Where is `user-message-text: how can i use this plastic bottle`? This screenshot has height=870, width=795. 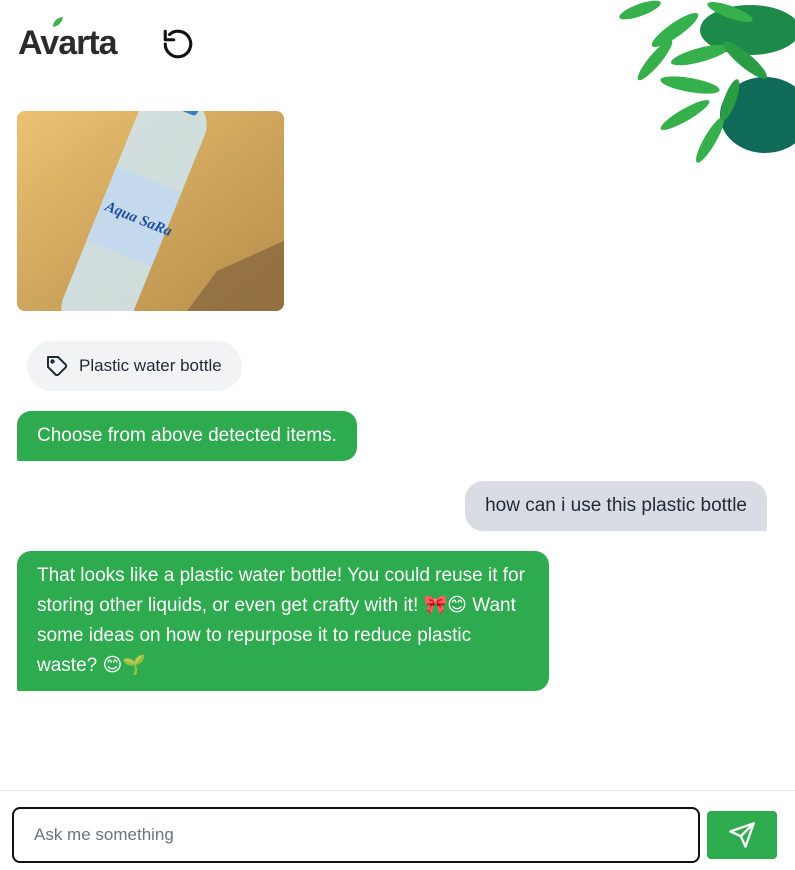
user-message-text: how can i use this plastic bottle is located at coordinates (616, 505).